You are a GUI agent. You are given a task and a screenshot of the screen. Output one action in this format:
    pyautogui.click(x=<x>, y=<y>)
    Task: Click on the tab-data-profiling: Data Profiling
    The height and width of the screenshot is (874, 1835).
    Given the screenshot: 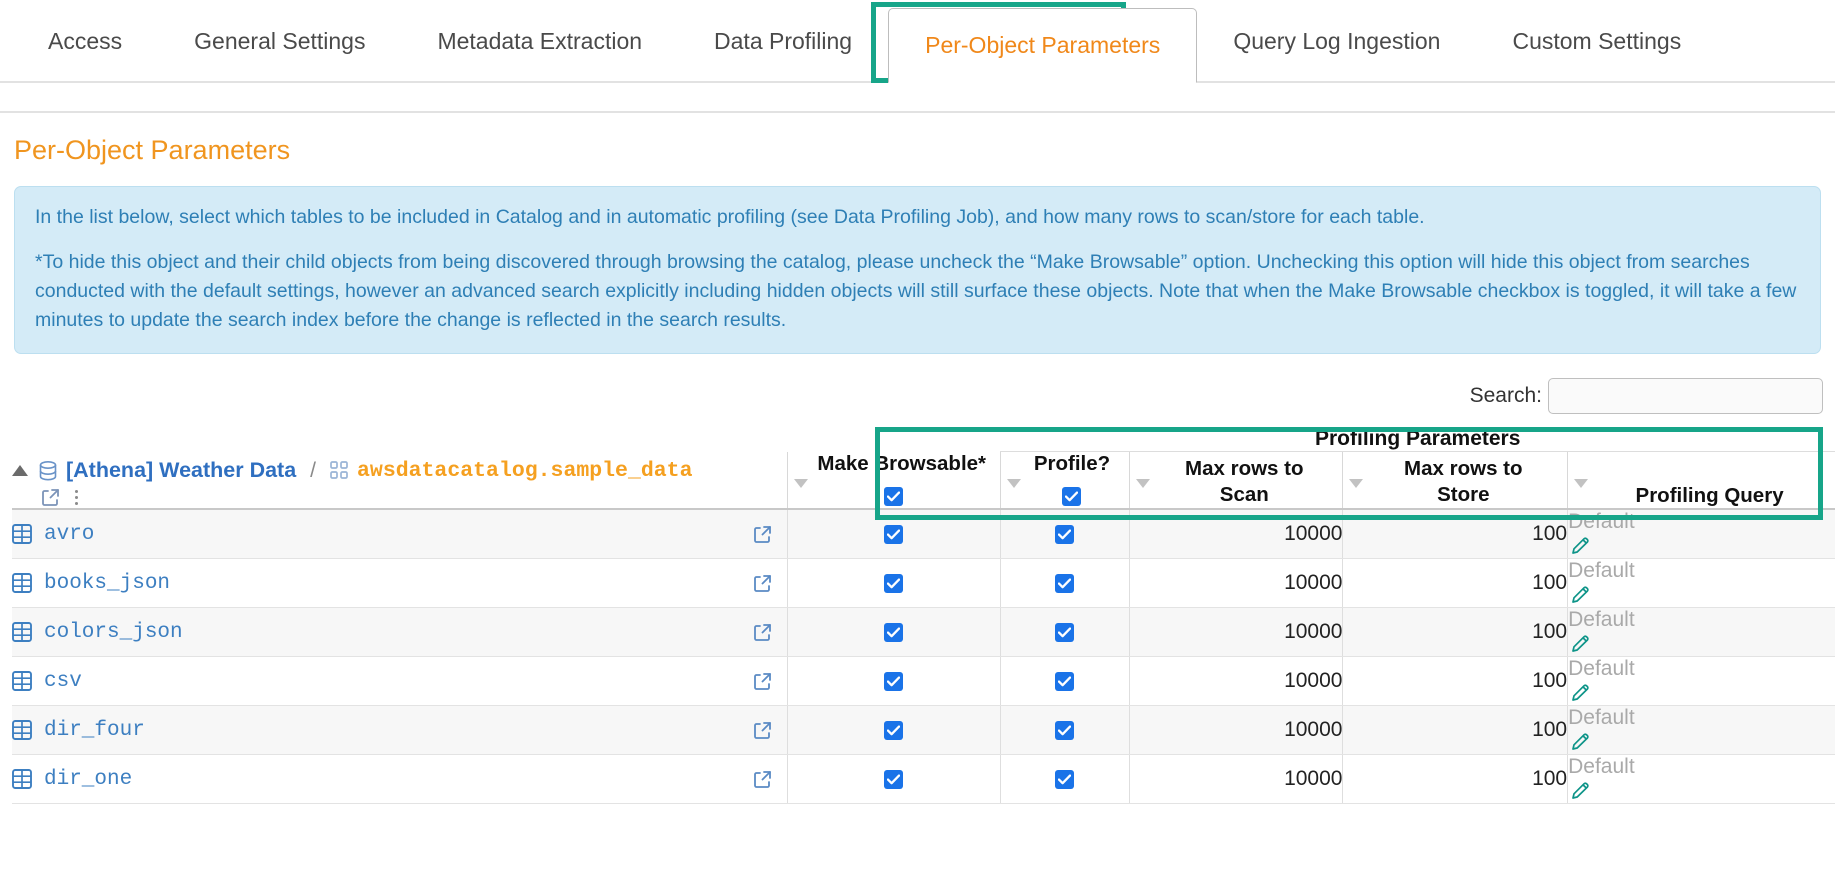 What is the action you would take?
    pyautogui.click(x=783, y=41)
    